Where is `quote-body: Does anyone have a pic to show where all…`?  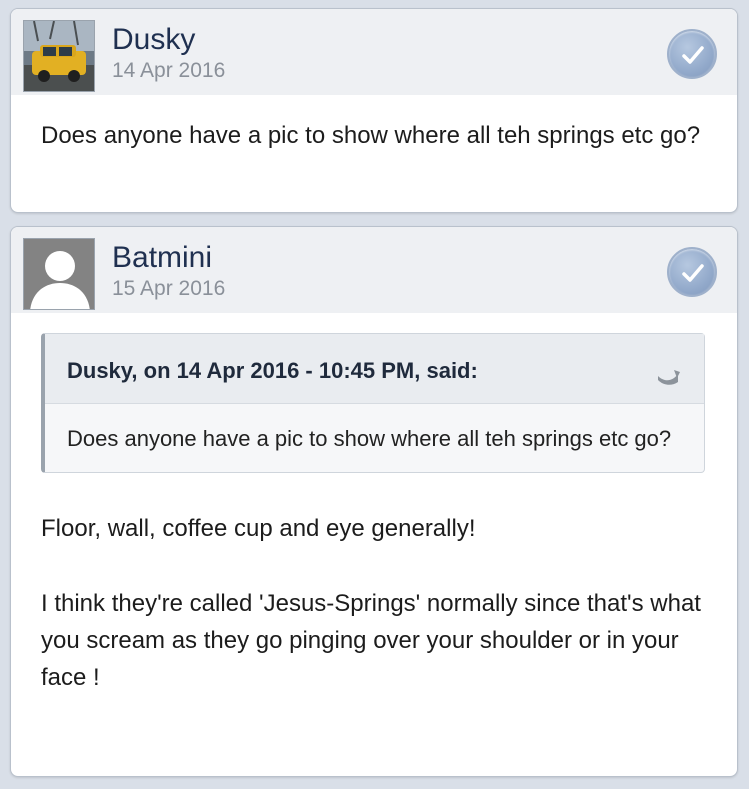
quote-body: Does anyone have a pic to show where all… is located at coordinates (369, 438).